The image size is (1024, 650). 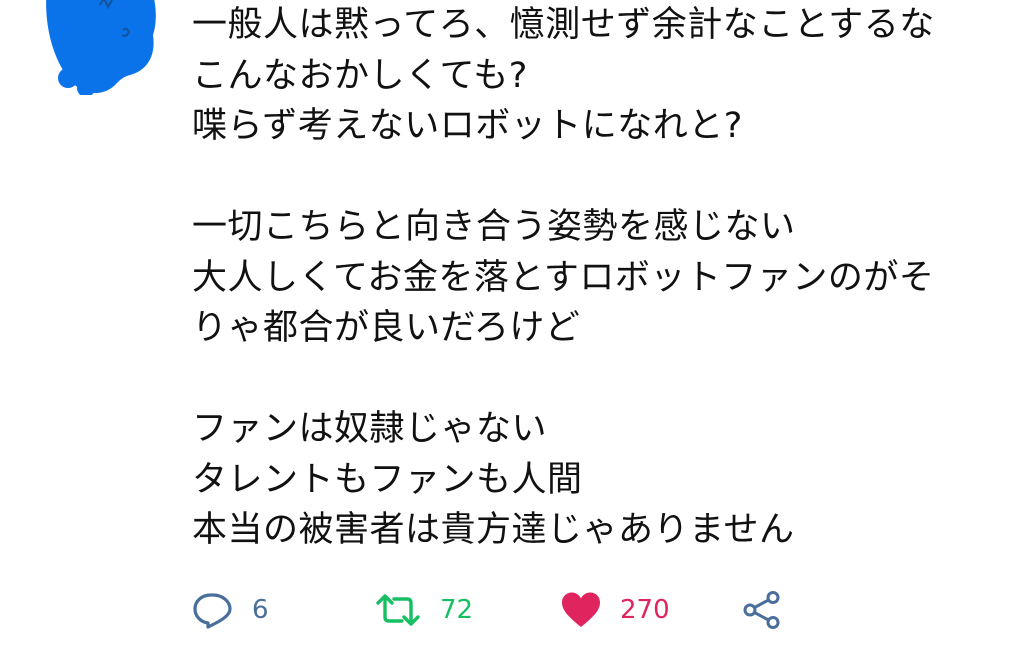 What do you see at coordinates (370, 429) in the screenshot?
I see `tweet-text-line: ファンは奴隷じゃない` at bounding box center [370, 429].